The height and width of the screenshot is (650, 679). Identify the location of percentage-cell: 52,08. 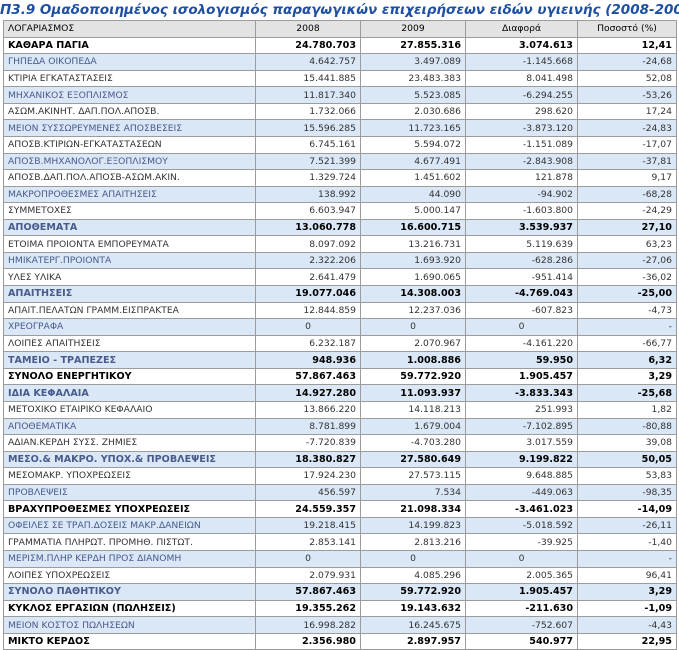
(627, 78).